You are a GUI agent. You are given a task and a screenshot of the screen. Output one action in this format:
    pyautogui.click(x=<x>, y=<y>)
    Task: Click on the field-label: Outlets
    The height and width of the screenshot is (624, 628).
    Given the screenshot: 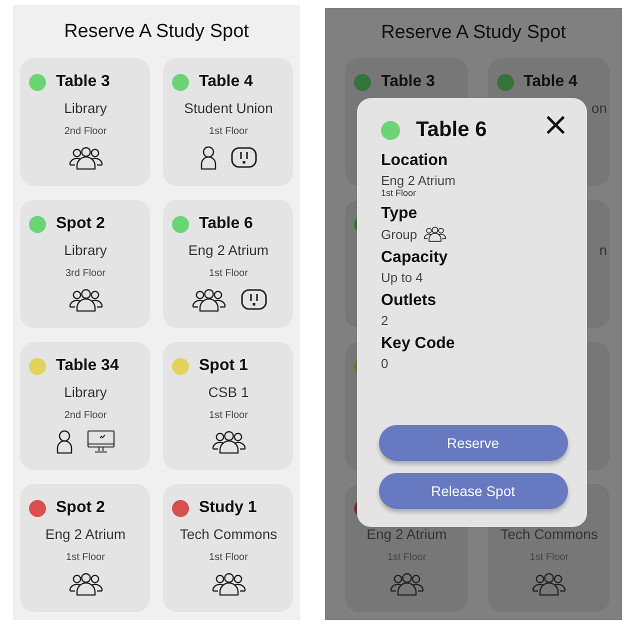 What is the action you would take?
    pyautogui.click(x=409, y=301)
    